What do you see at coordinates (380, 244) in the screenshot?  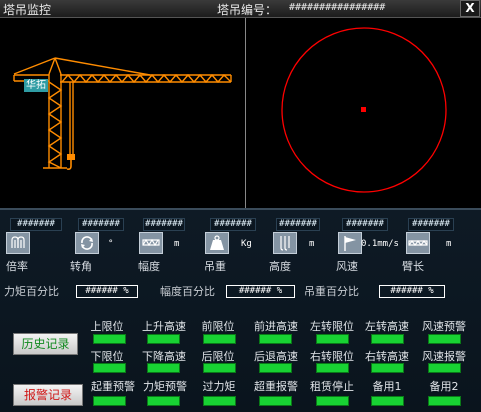 I see `wind-unit: 0.1mm/s` at bounding box center [380, 244].